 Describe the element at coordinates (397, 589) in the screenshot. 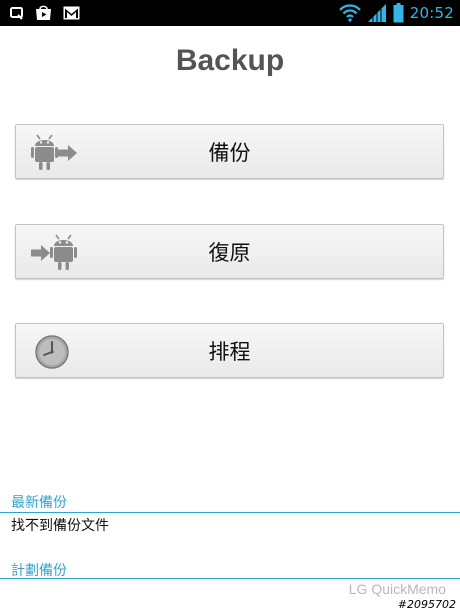

I see `quickmemo-watermark: LG QuickMemo` at that location.